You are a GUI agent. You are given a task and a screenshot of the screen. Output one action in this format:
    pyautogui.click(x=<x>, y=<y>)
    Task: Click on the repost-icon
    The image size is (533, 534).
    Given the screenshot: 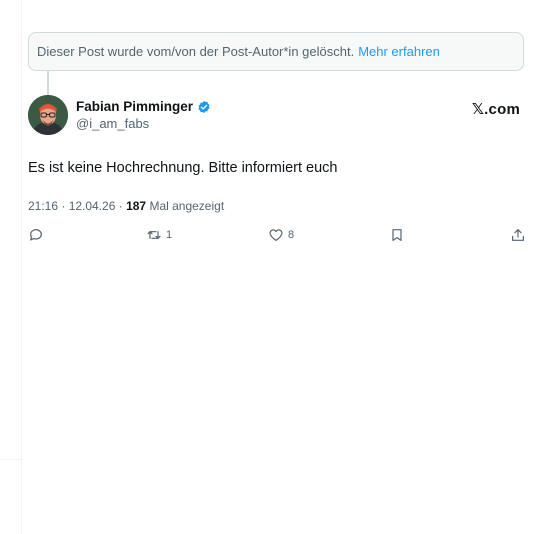 What is the action you would take?
    pyautogui.click(x=154, y=235)
    